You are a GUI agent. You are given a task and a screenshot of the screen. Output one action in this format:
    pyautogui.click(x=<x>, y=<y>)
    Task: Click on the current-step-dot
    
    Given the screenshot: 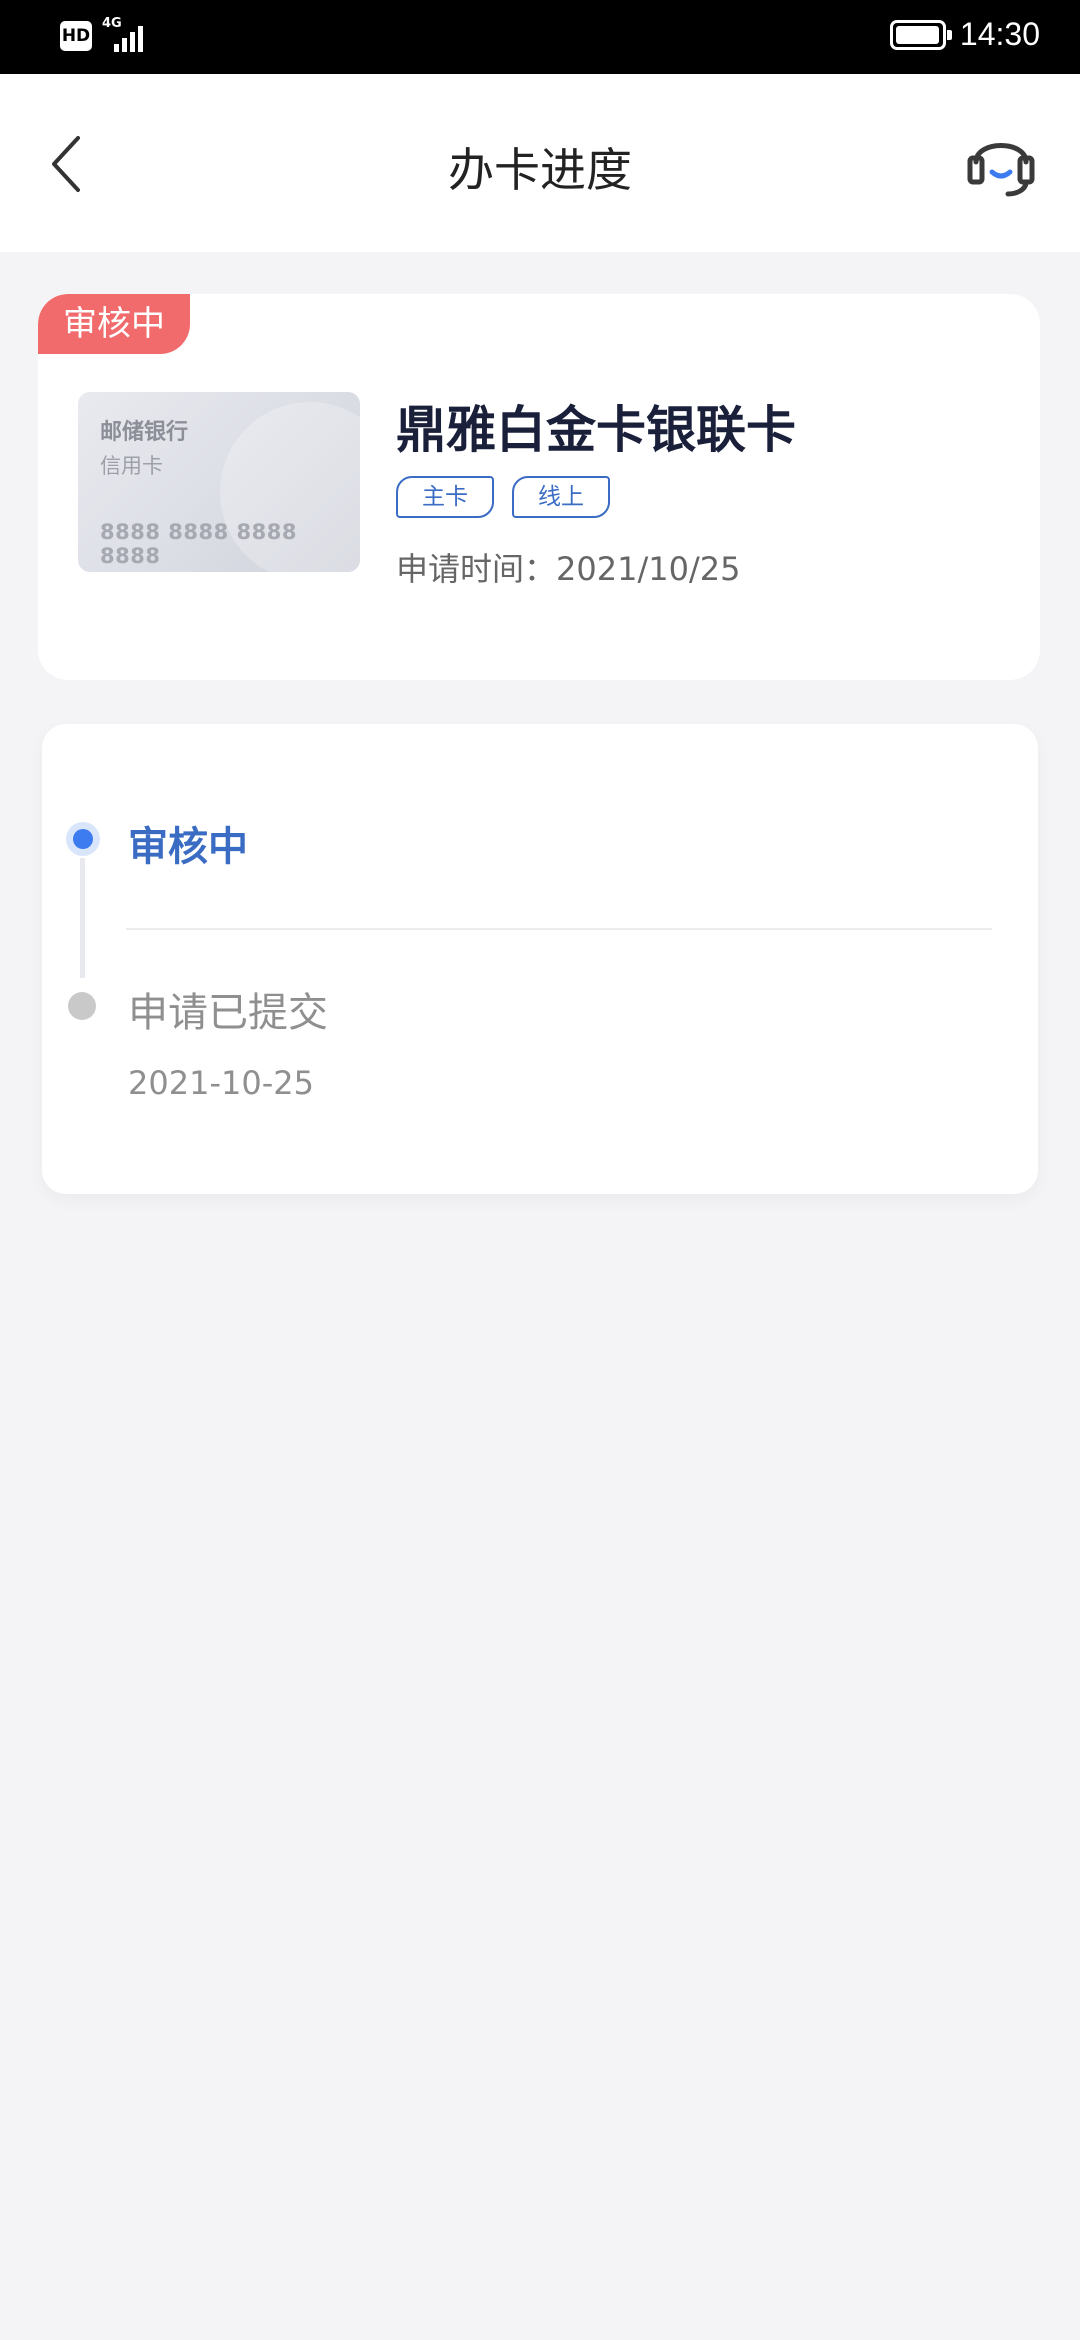 What is the action you would take?
    pyautogui.click(x=83, y=839)
    